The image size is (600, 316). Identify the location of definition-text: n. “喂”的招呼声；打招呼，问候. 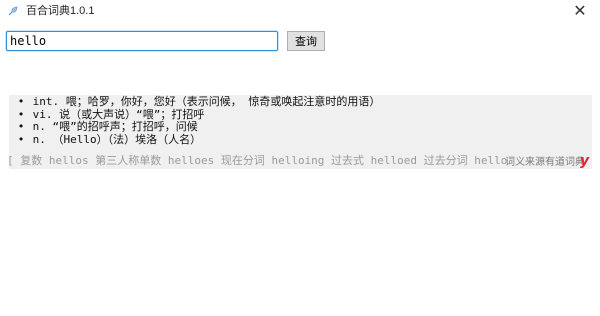
(115, 126).